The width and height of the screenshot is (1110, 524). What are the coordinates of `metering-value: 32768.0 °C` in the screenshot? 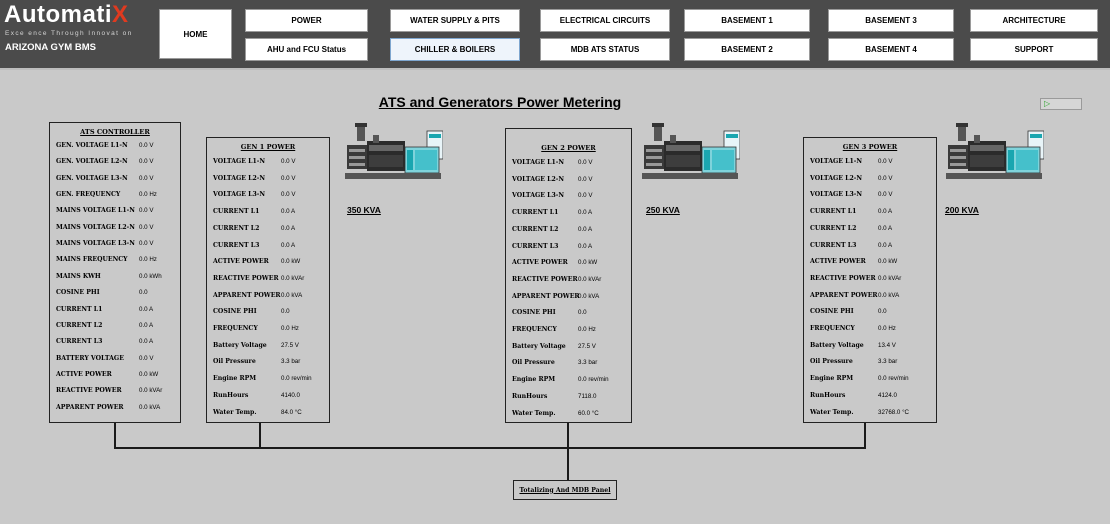 It's located at (894, 412).